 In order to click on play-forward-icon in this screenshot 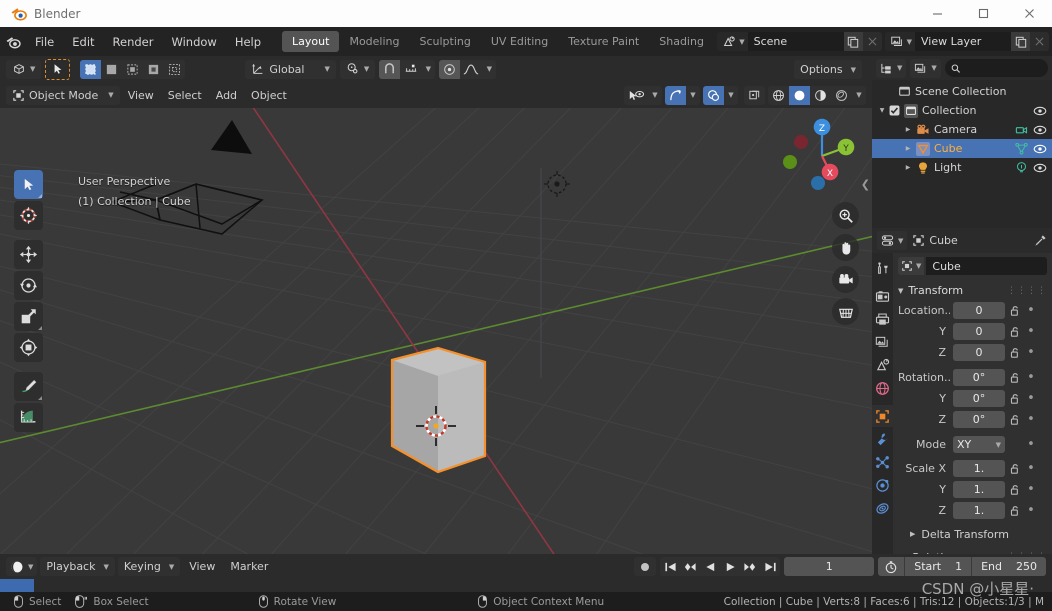, I will do `click(730, 566)`.